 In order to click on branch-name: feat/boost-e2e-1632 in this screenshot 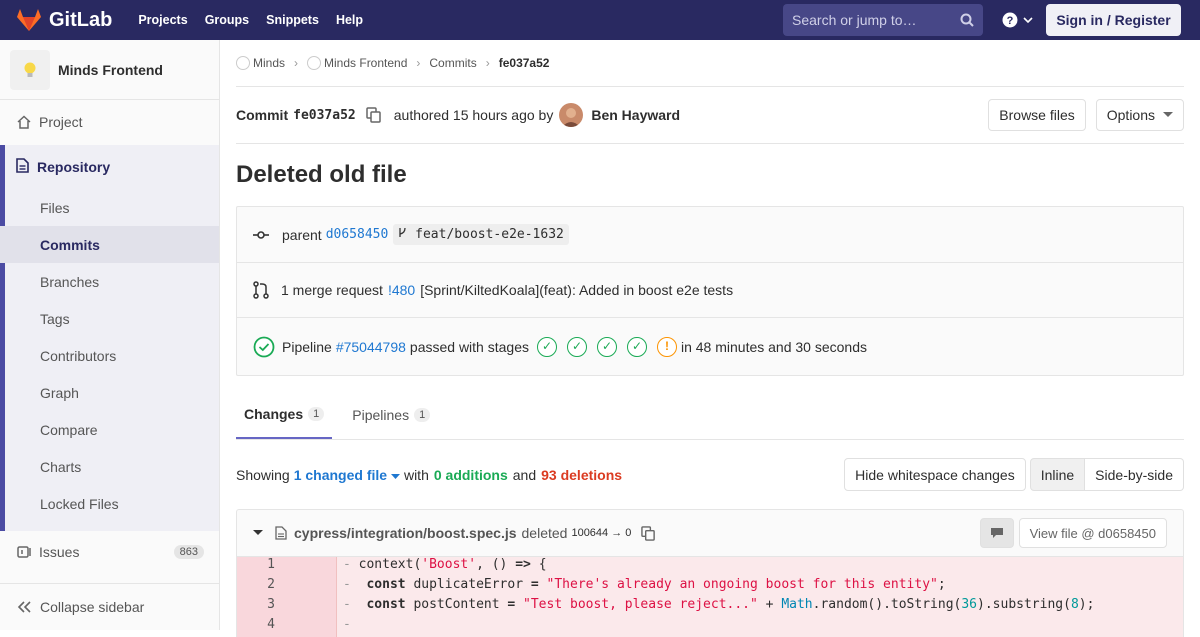, I will do `click(489, 234)`.